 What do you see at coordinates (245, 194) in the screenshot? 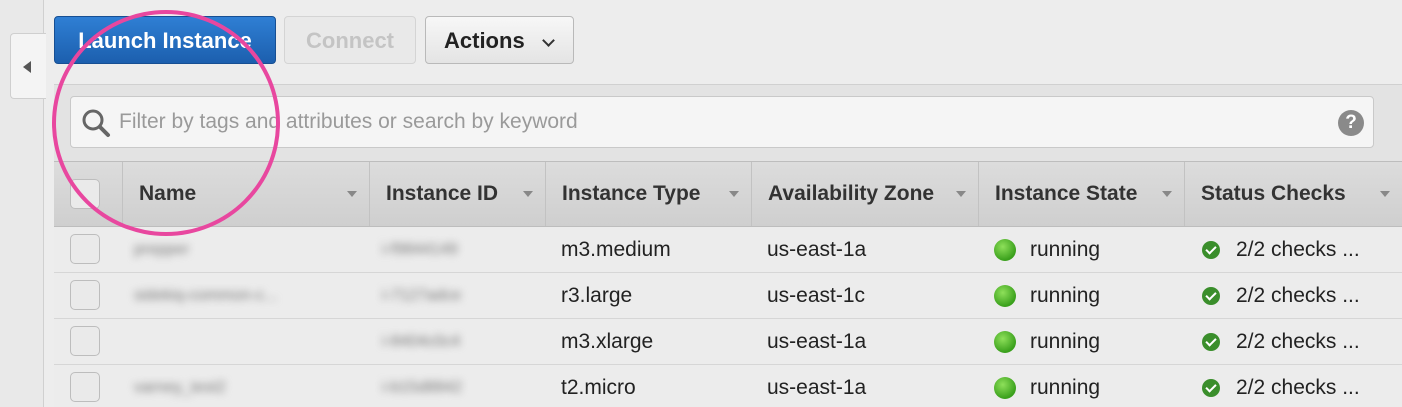
I see `column-header-name: Name` at bounding box center [245, 194].